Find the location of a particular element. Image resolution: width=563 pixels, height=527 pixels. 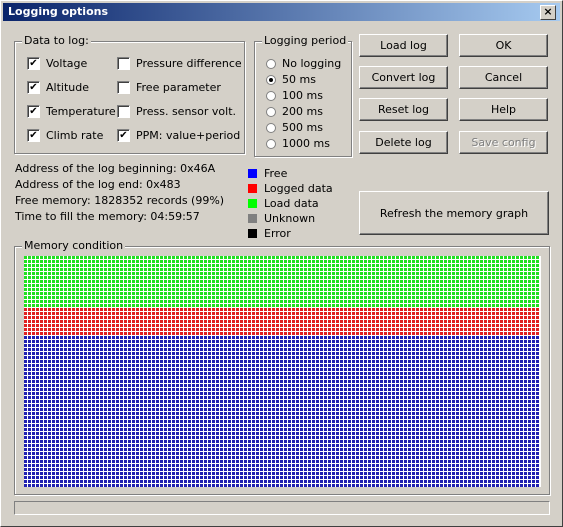

free-memory: Free memory: 1828352 records (99%) is located at coordinates (120, 200).